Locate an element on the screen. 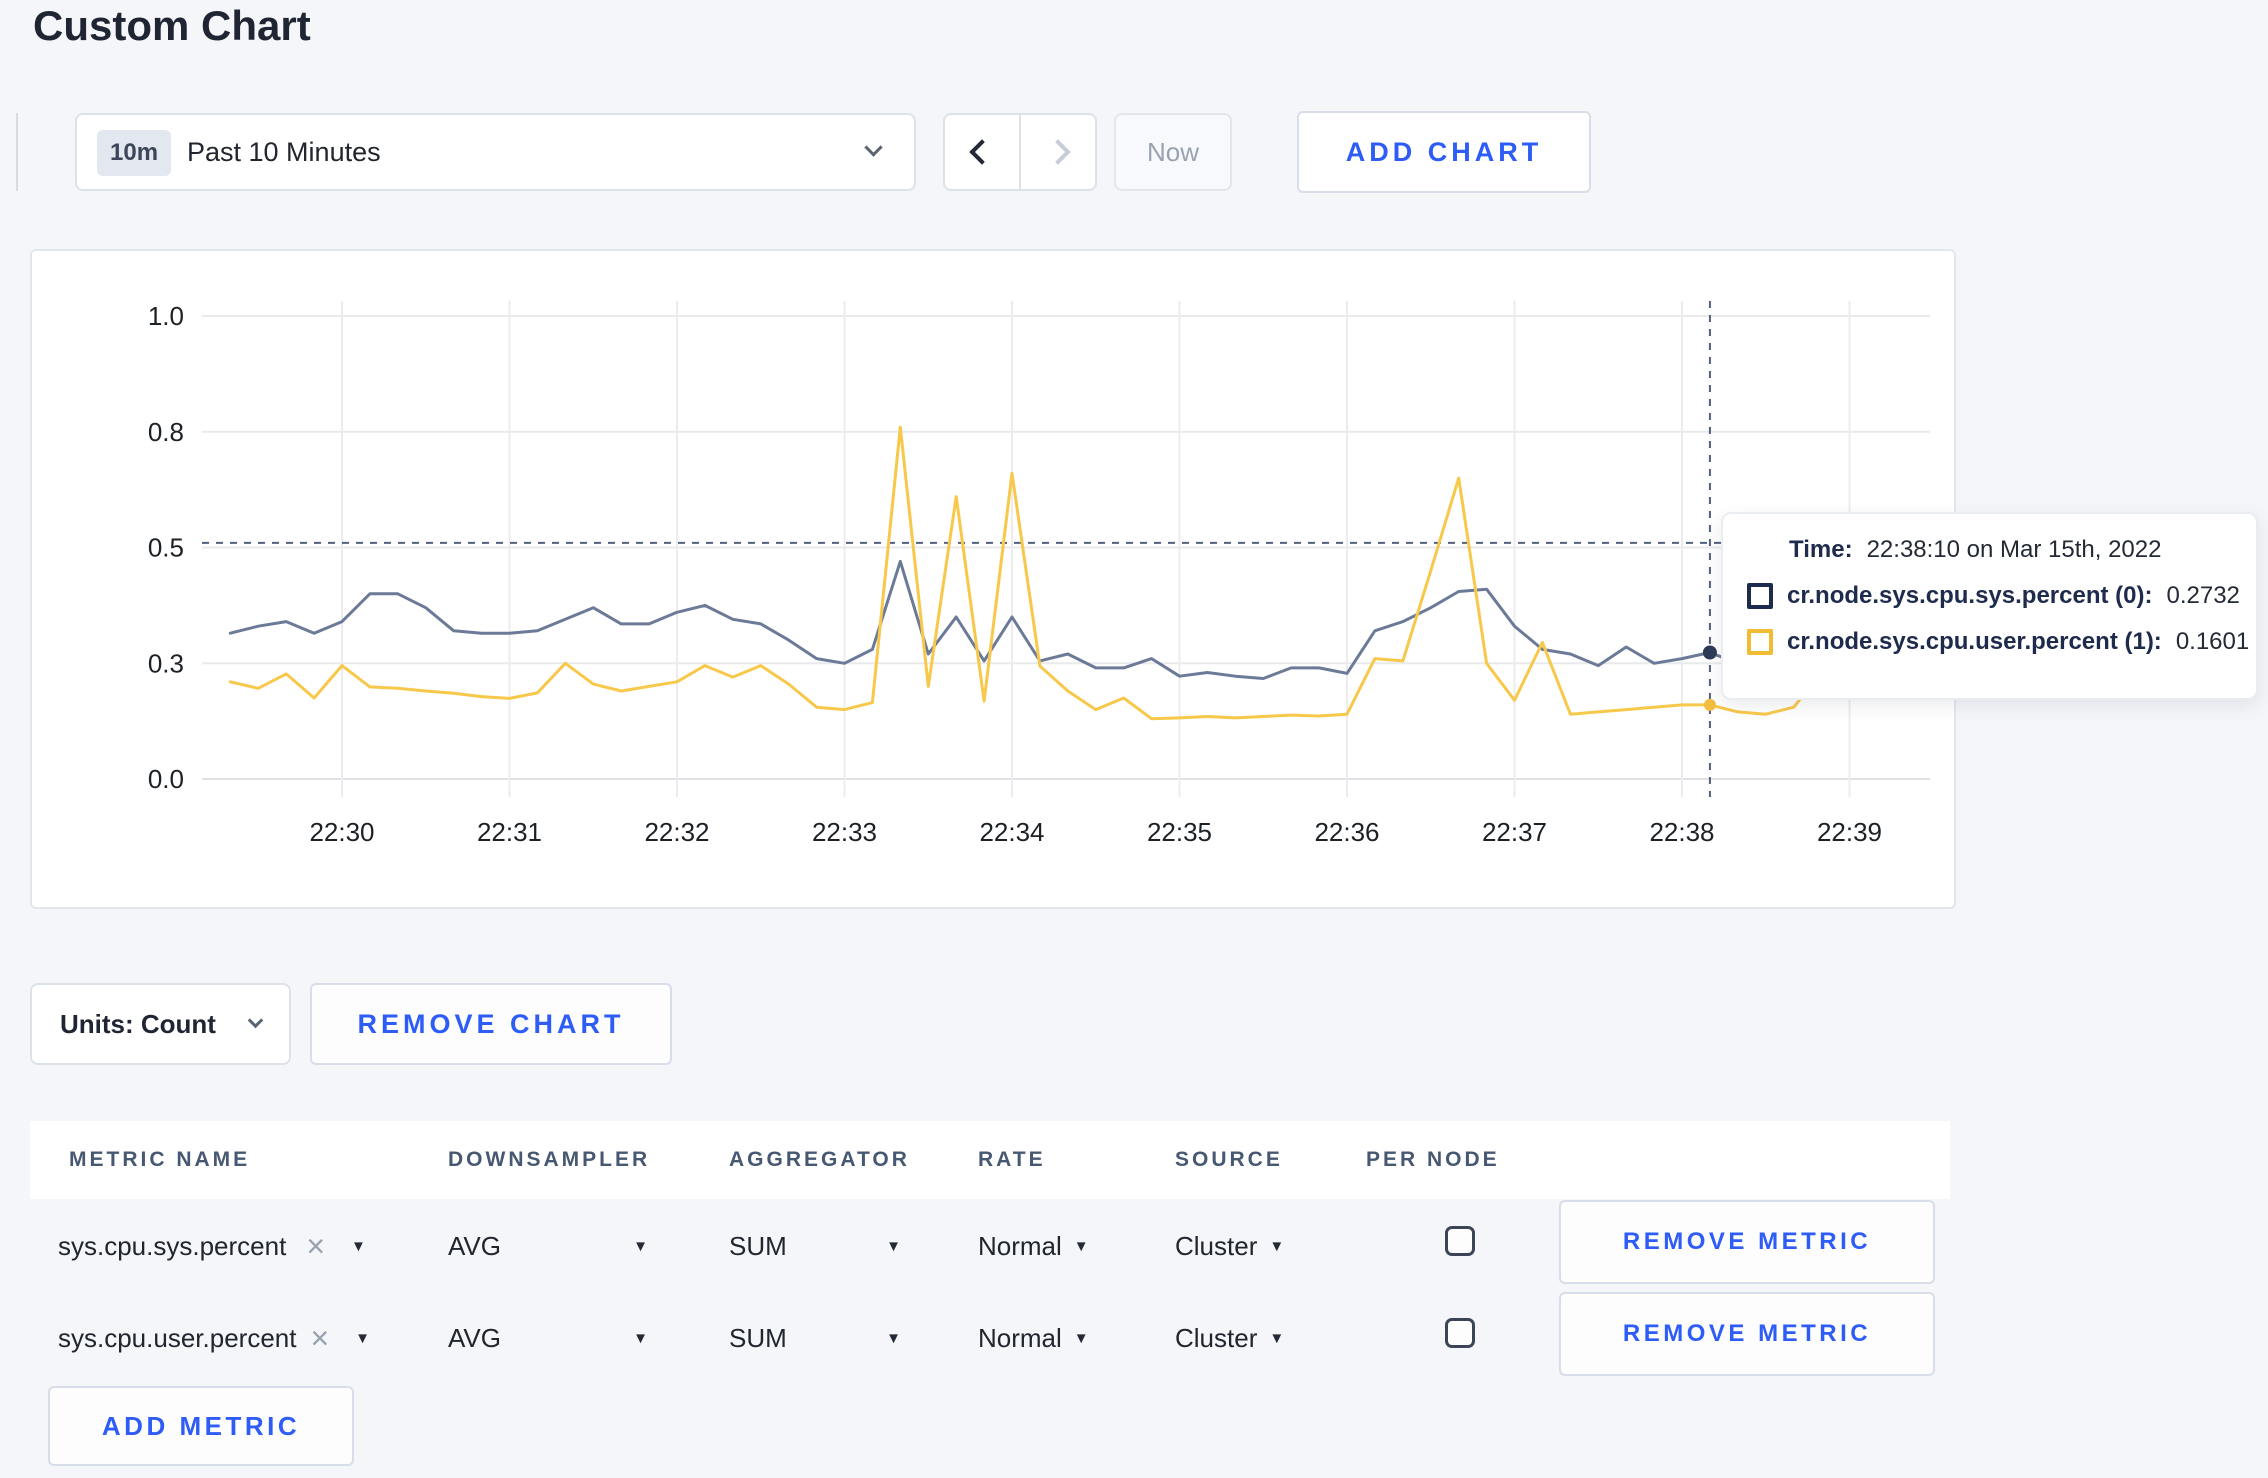 Image resolution: width=2268 pixels, height=1478 pixels. metric-name-dropdown: sys.cpu.sys.percent × ▼ is located at coordinates (212, 1246).